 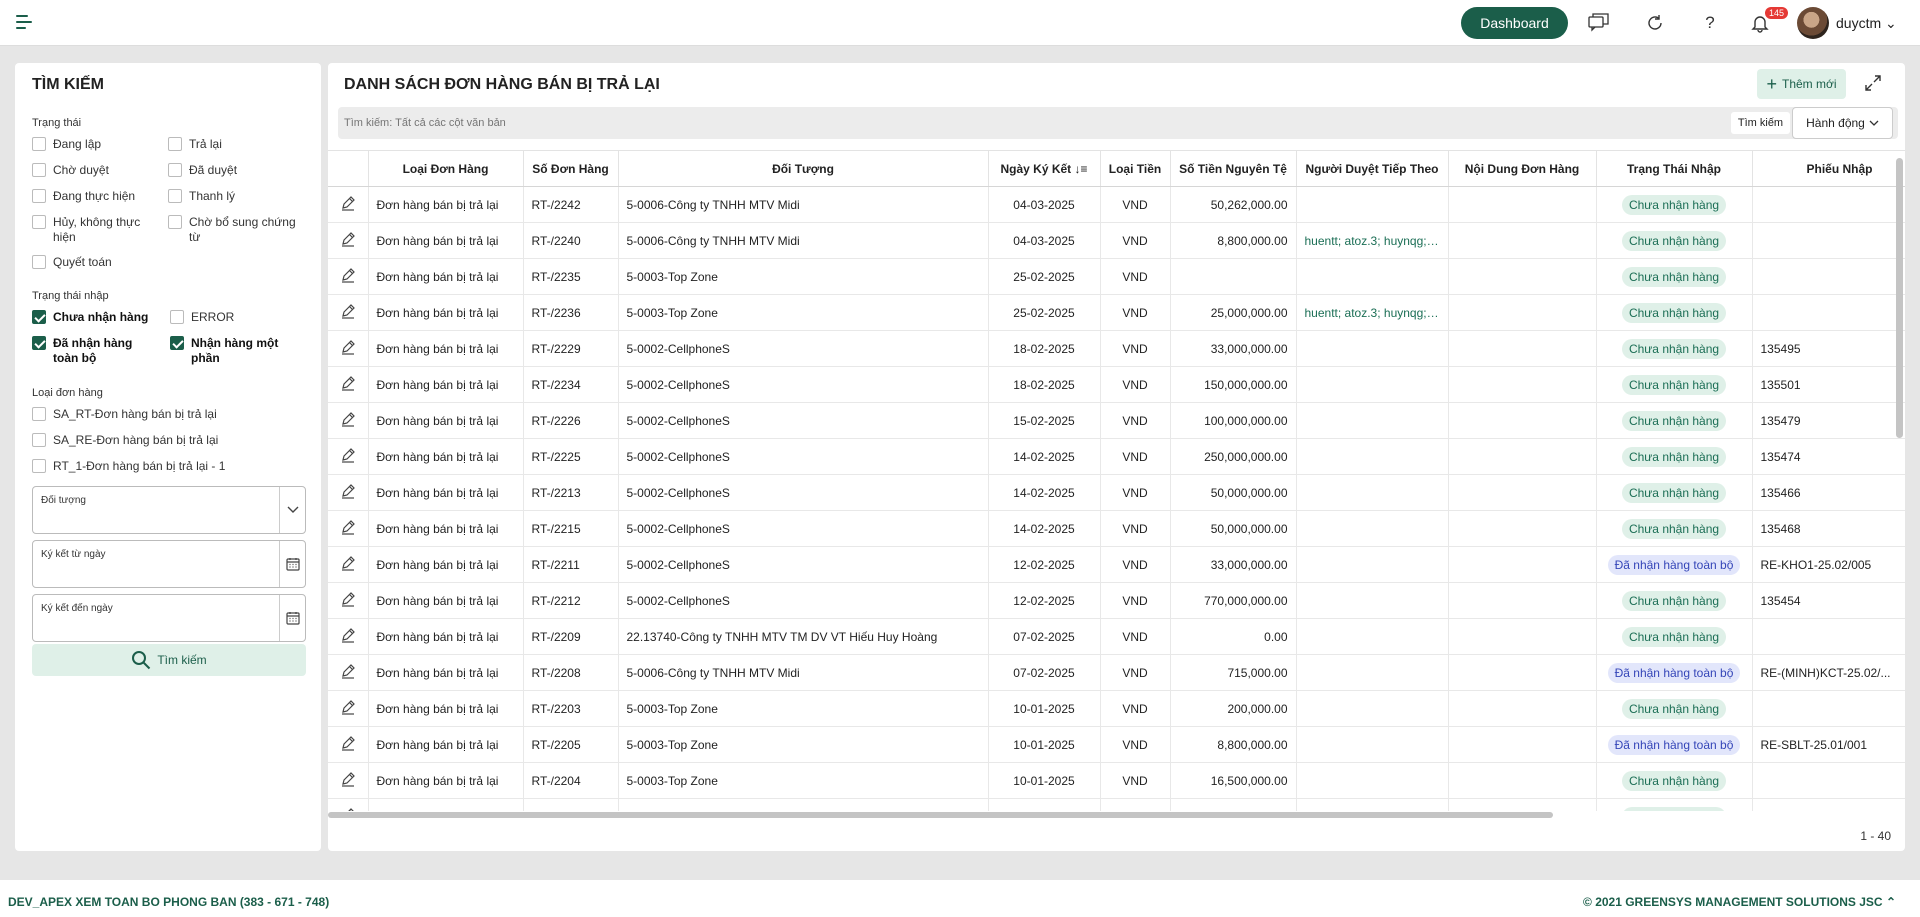 I want to click on status-option: Đang thực hiện, so click(x=83, y=196).